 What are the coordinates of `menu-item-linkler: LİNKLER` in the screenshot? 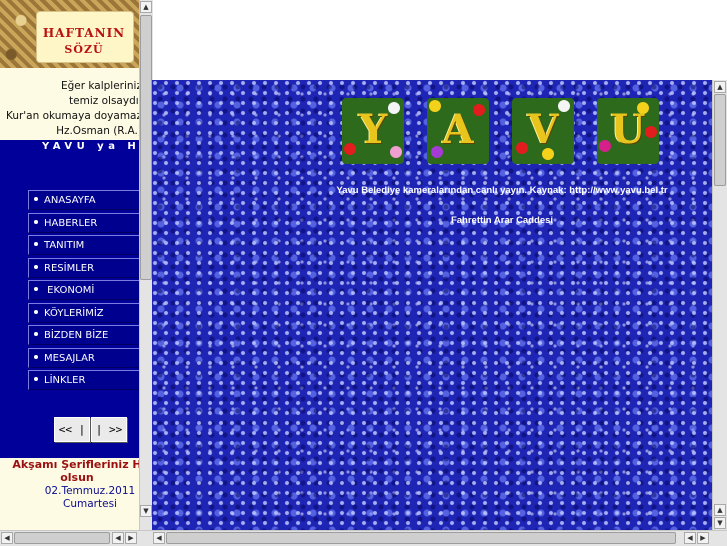 It's located at (84, 380).